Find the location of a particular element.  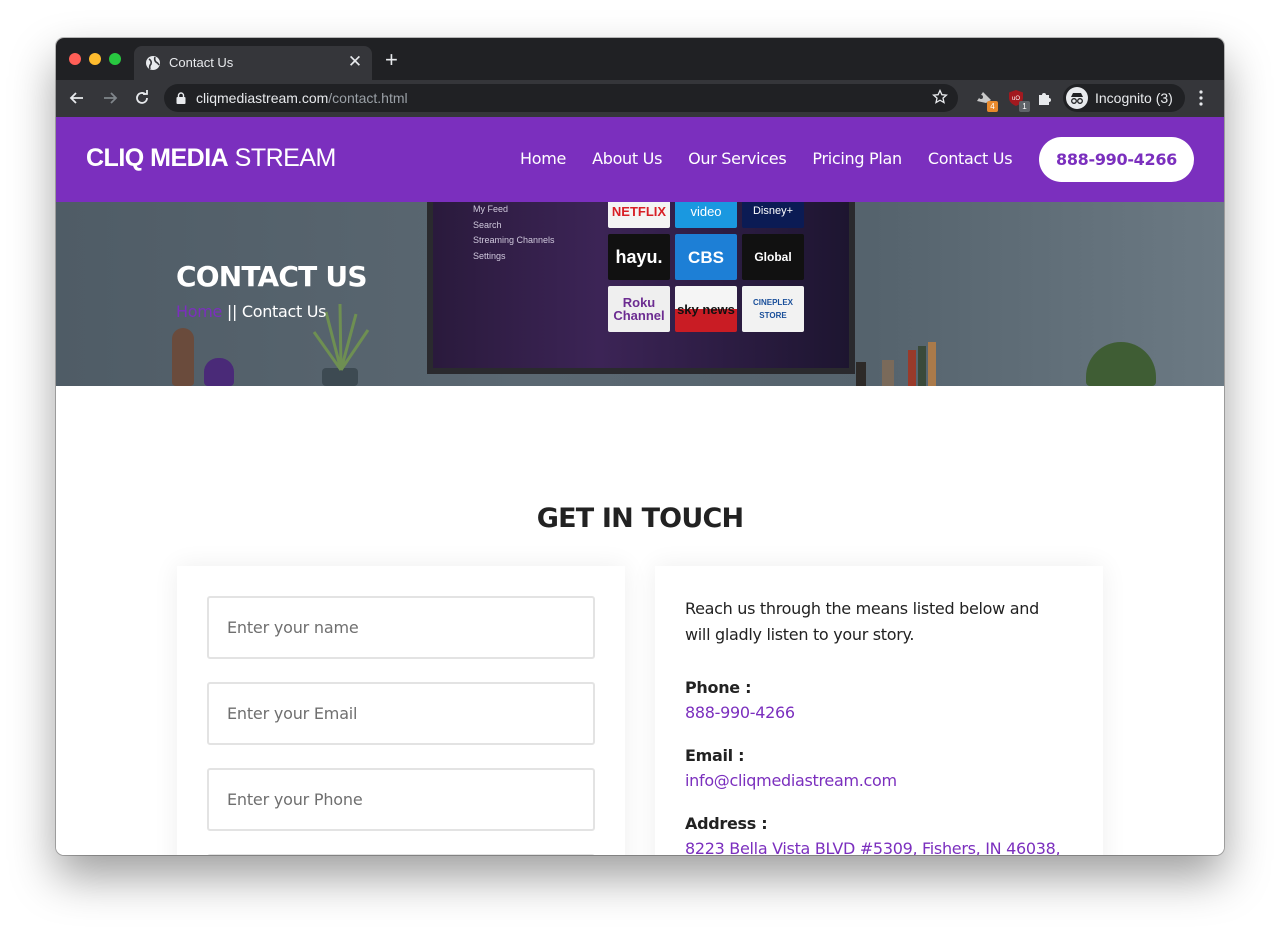

minimize-window-button is located at coordinates (95, 59).